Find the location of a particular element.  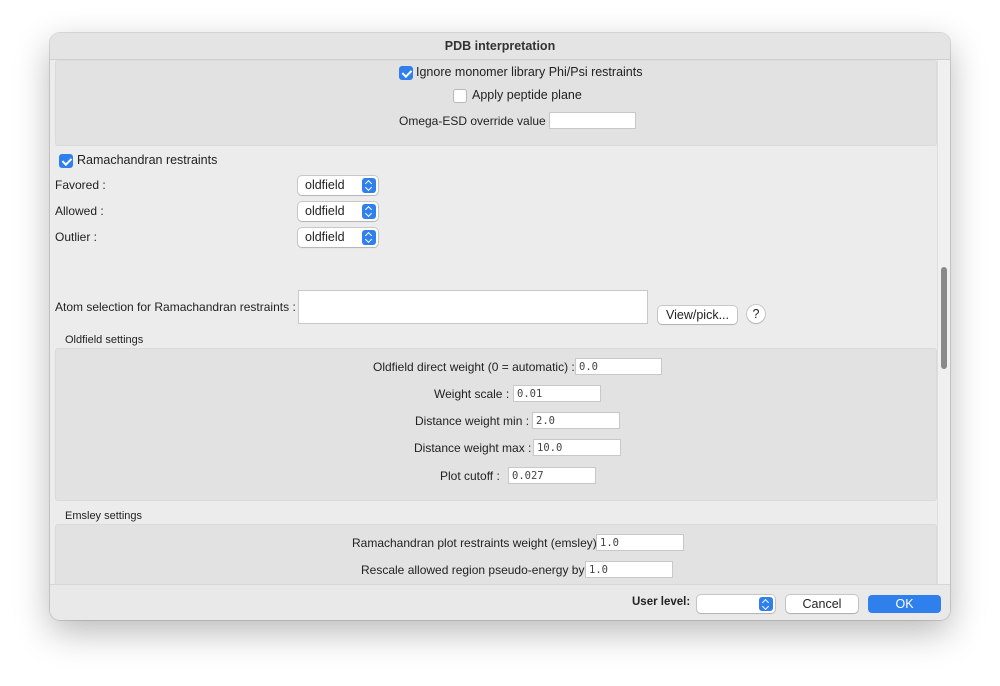

allowed-select-value: oldfield is located at coordinates (325, 211).